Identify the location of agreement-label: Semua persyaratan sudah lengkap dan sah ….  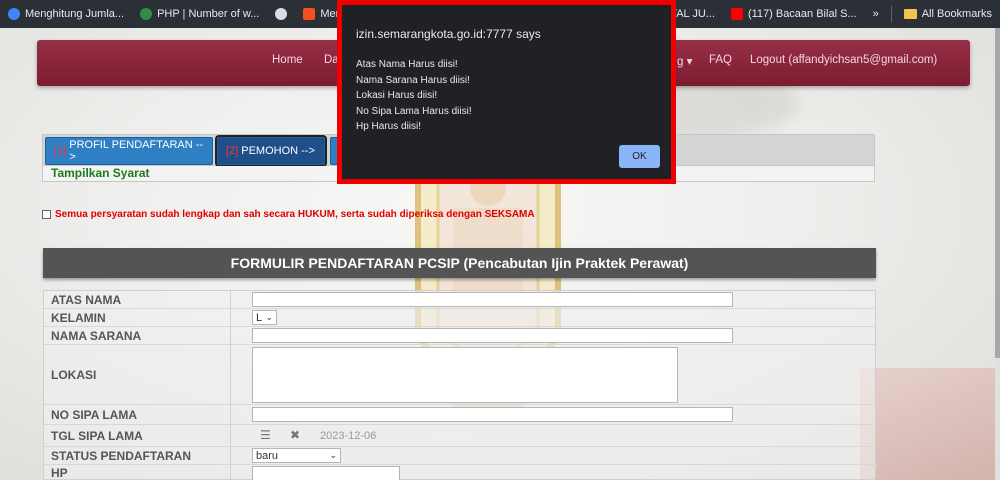
(295, 214).